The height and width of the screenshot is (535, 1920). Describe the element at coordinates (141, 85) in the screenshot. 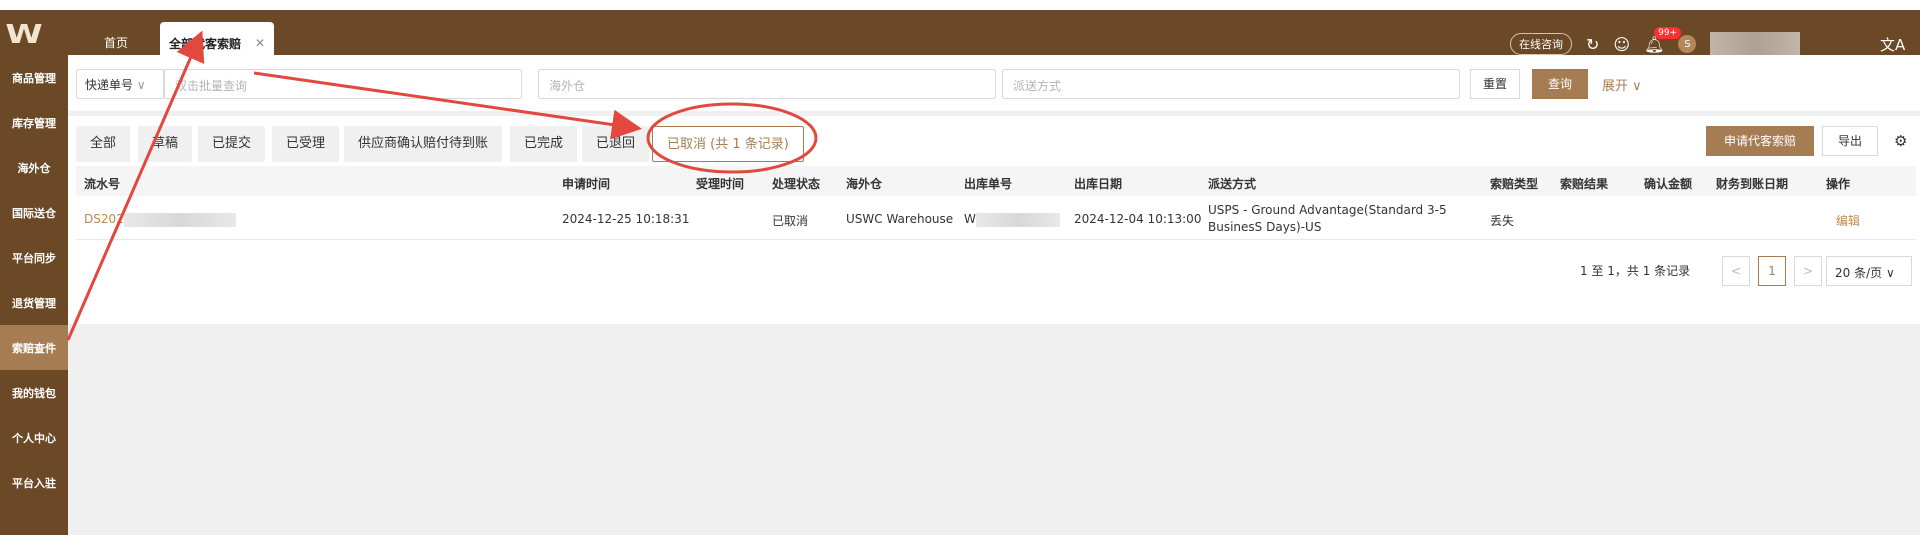

I see `chevron-down-icon: ∨` at that location.